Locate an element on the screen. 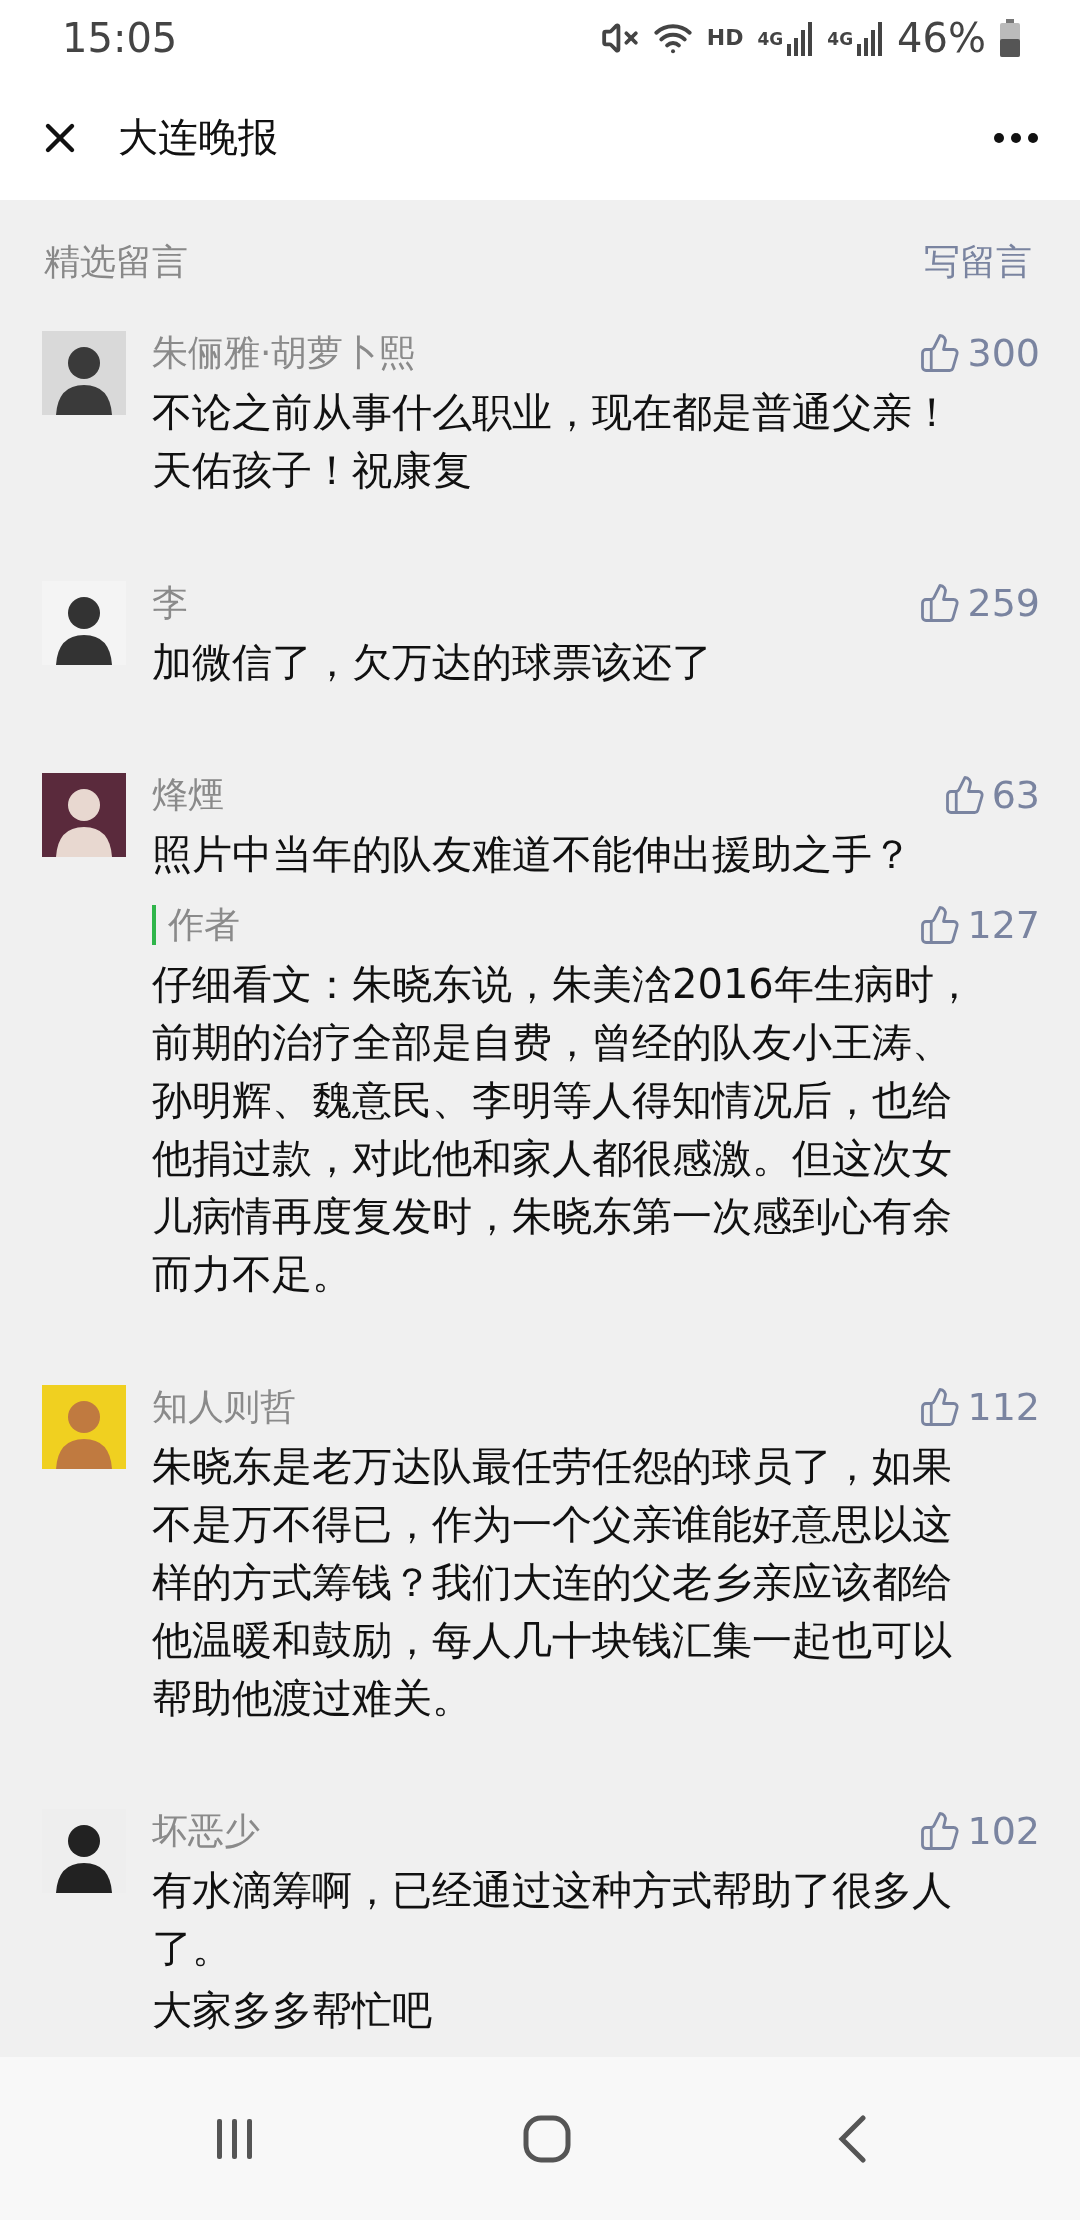 This screenshot has height=2220, width=1080. commenter-name: 坏恶少 is located at coordinates (206, 1830).